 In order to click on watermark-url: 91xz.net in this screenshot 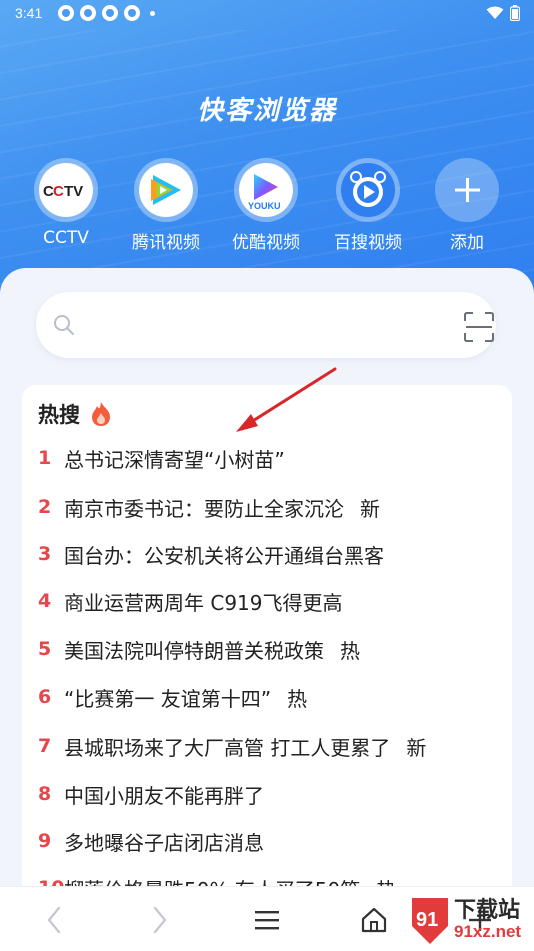, I will do `click(488, 931)`.